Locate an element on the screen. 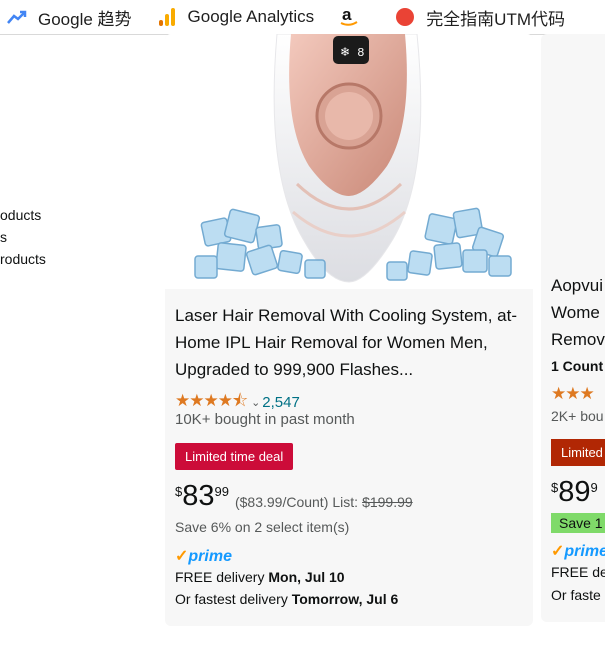 The height and width of the screenshot is (646, 605). chevron-down-icon: ⌄ is located at coordinates (255, 402).